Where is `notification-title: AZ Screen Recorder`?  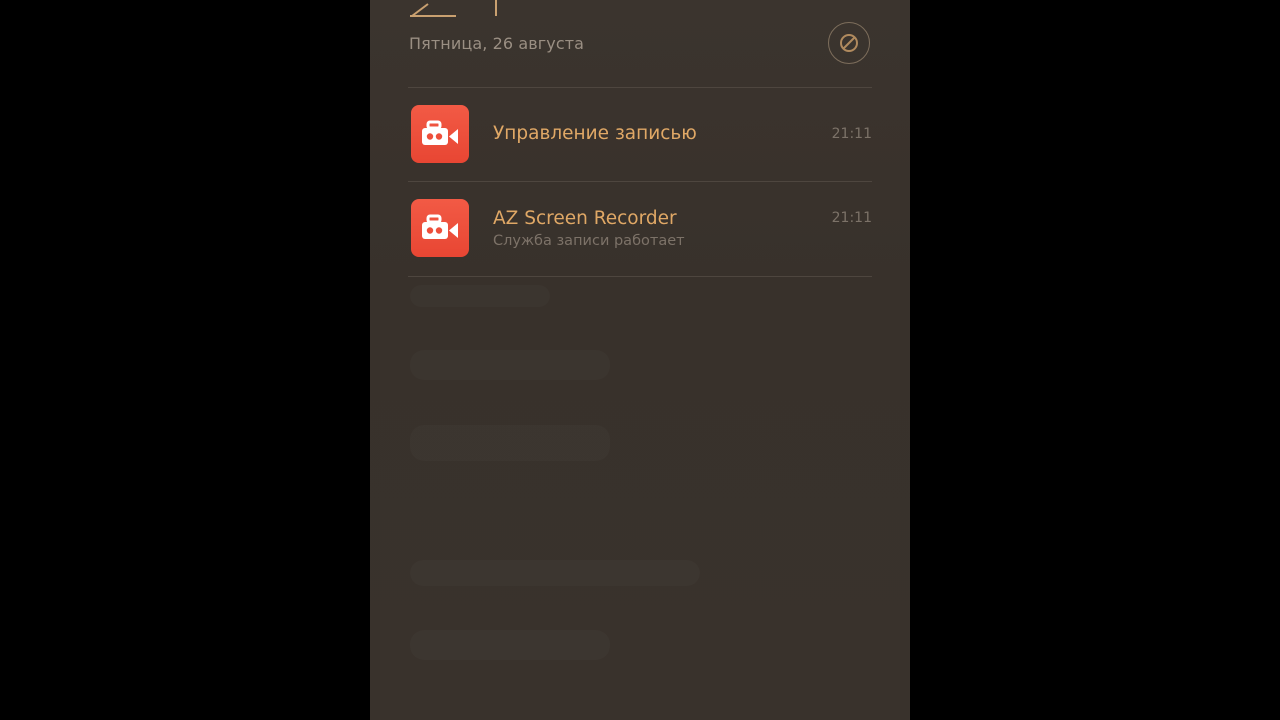
notification-title: AZ Screen Recorder is located at coordinates (585, 218).